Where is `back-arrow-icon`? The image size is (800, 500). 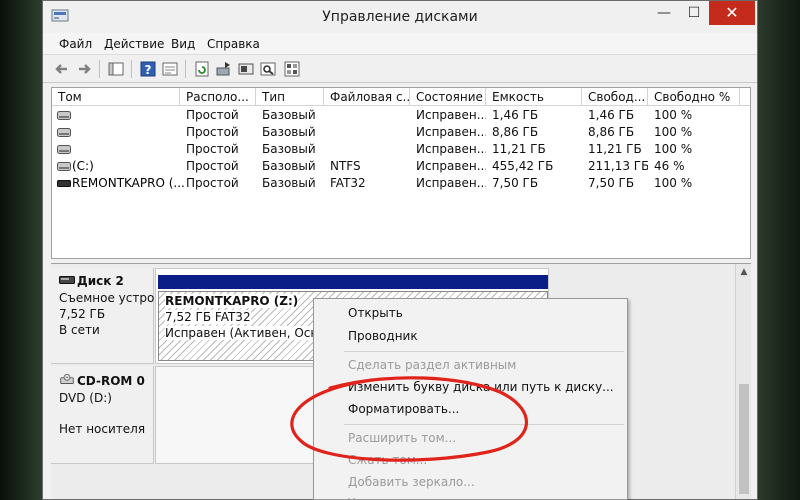 back-arrow-icon is located at coordinates (62, 69).